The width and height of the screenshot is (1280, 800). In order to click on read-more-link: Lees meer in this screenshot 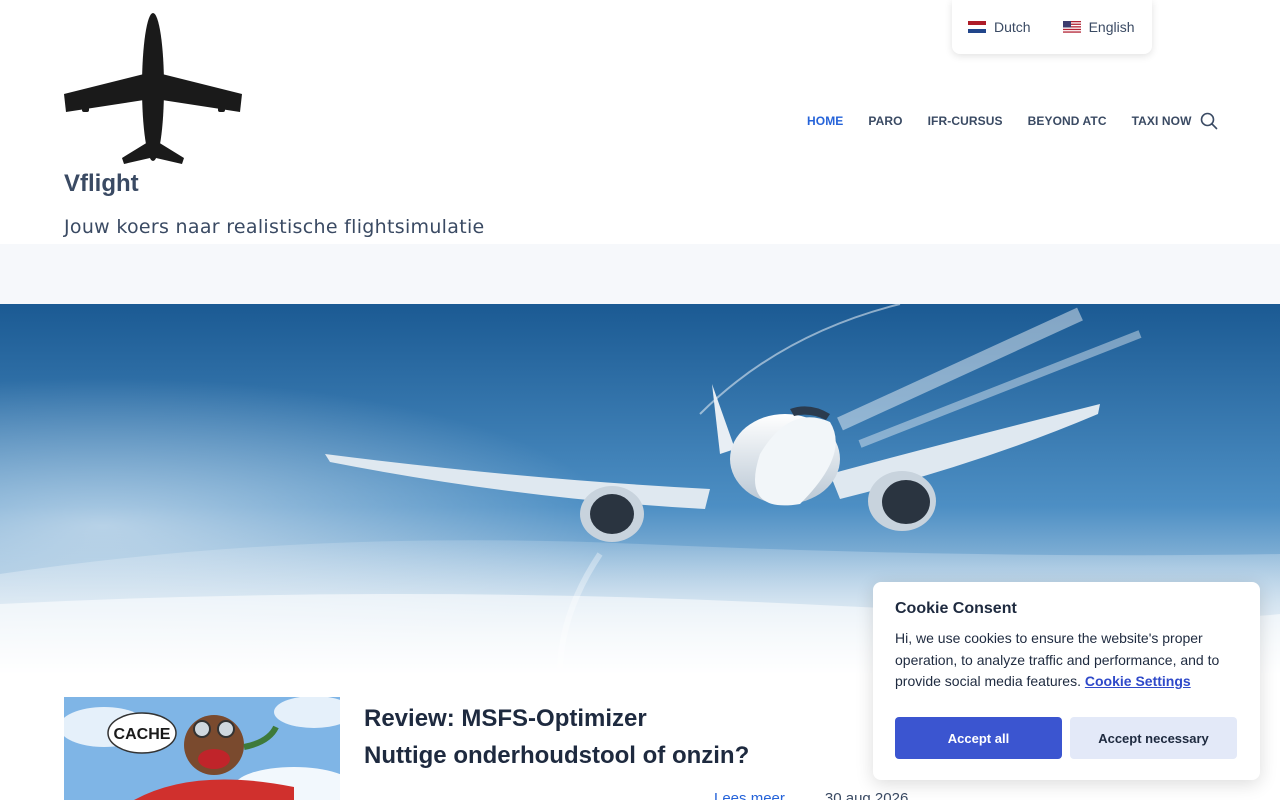, I will do `click(749, 795)`.